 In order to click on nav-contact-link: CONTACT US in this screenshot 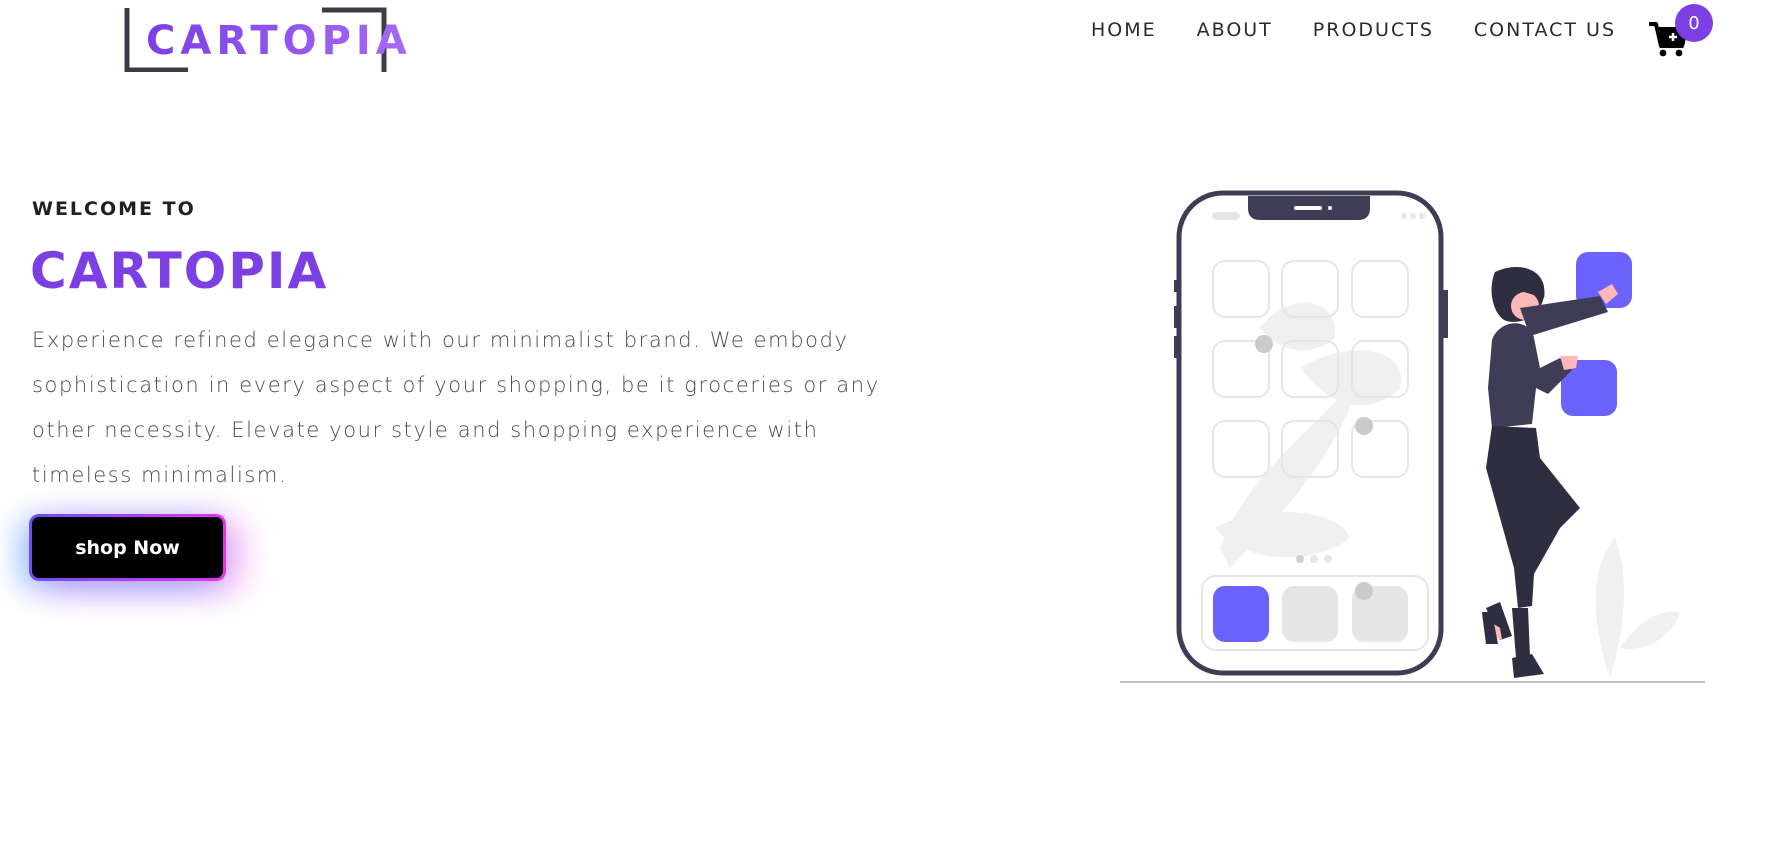, I will do `click(1545, 30)`.